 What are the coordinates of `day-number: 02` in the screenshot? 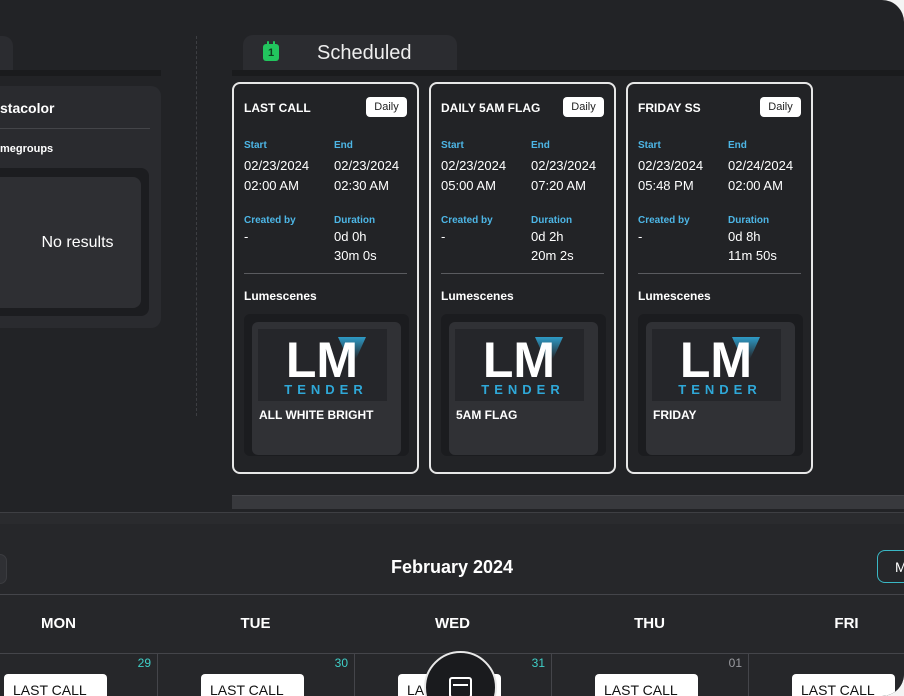 It's located at (901, 663).